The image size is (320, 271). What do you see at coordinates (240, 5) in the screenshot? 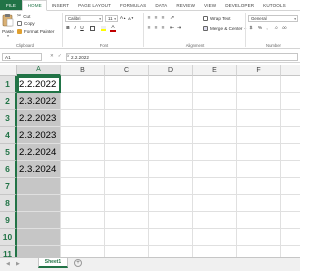
I see `tab-developer: DEVELOPER` at bounding box center [240, 5].